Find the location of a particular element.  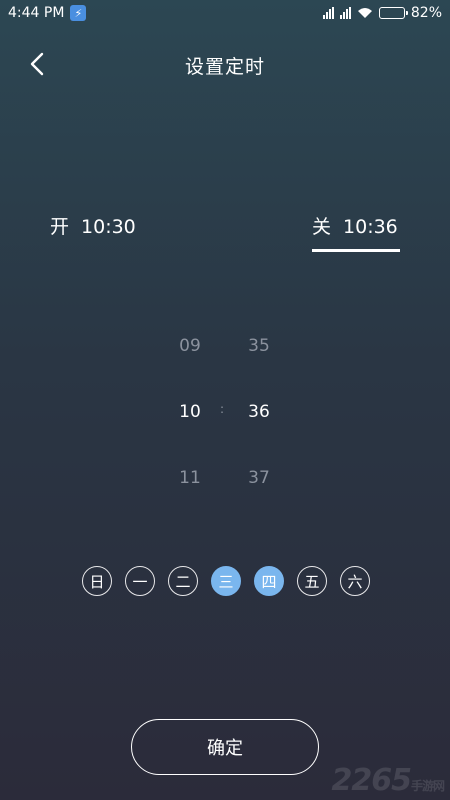

minute-option-selected: 36 is located at coordinates (259, 429).